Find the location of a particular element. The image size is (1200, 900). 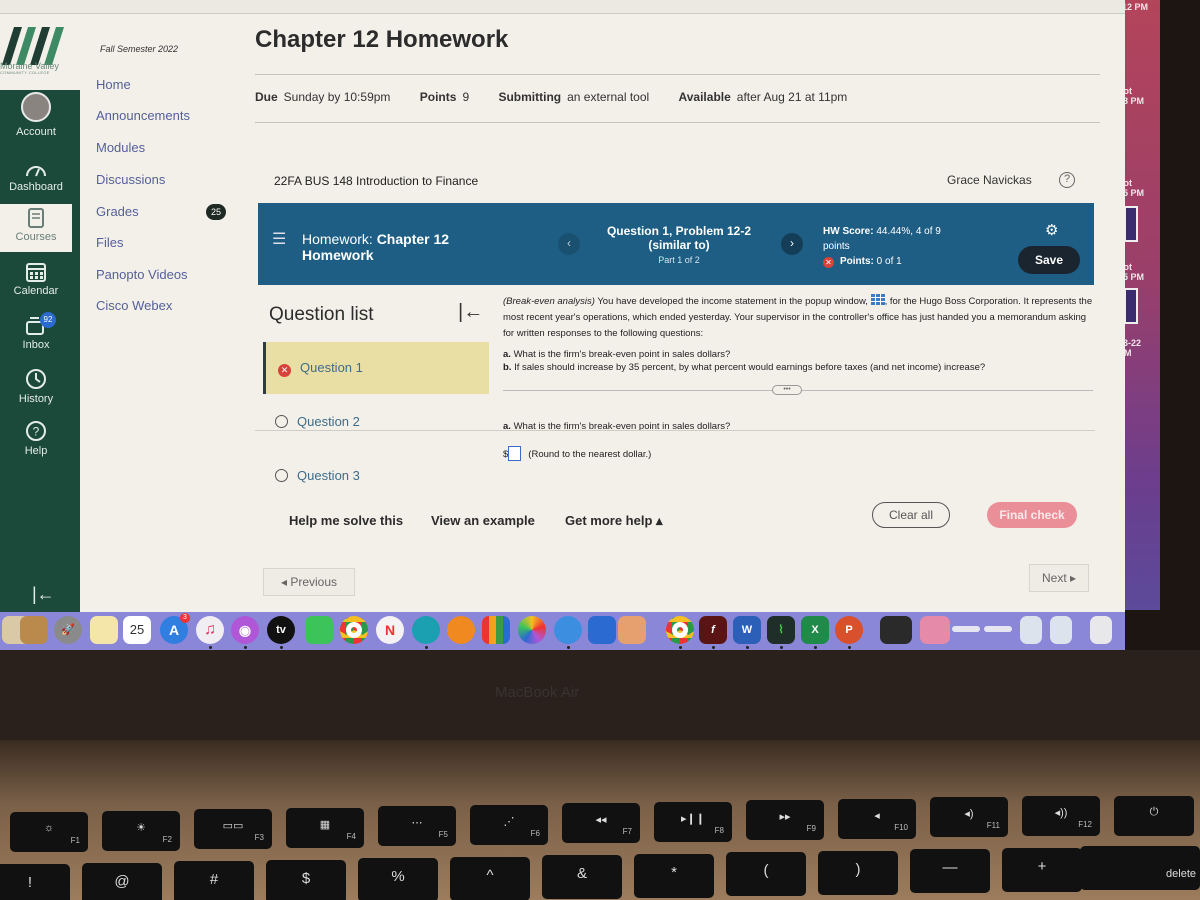

function-key: ◂) F11 is located at coordinates (969, 817).